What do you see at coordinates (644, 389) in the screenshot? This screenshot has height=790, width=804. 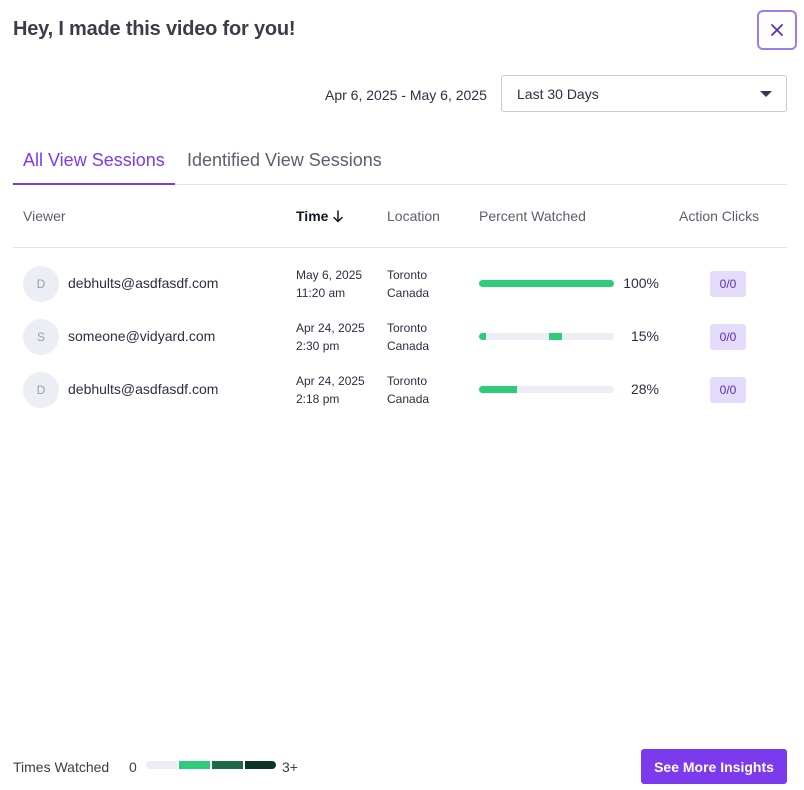 I see `percent-watched-value: 28%` at bounding box center [644, 389].